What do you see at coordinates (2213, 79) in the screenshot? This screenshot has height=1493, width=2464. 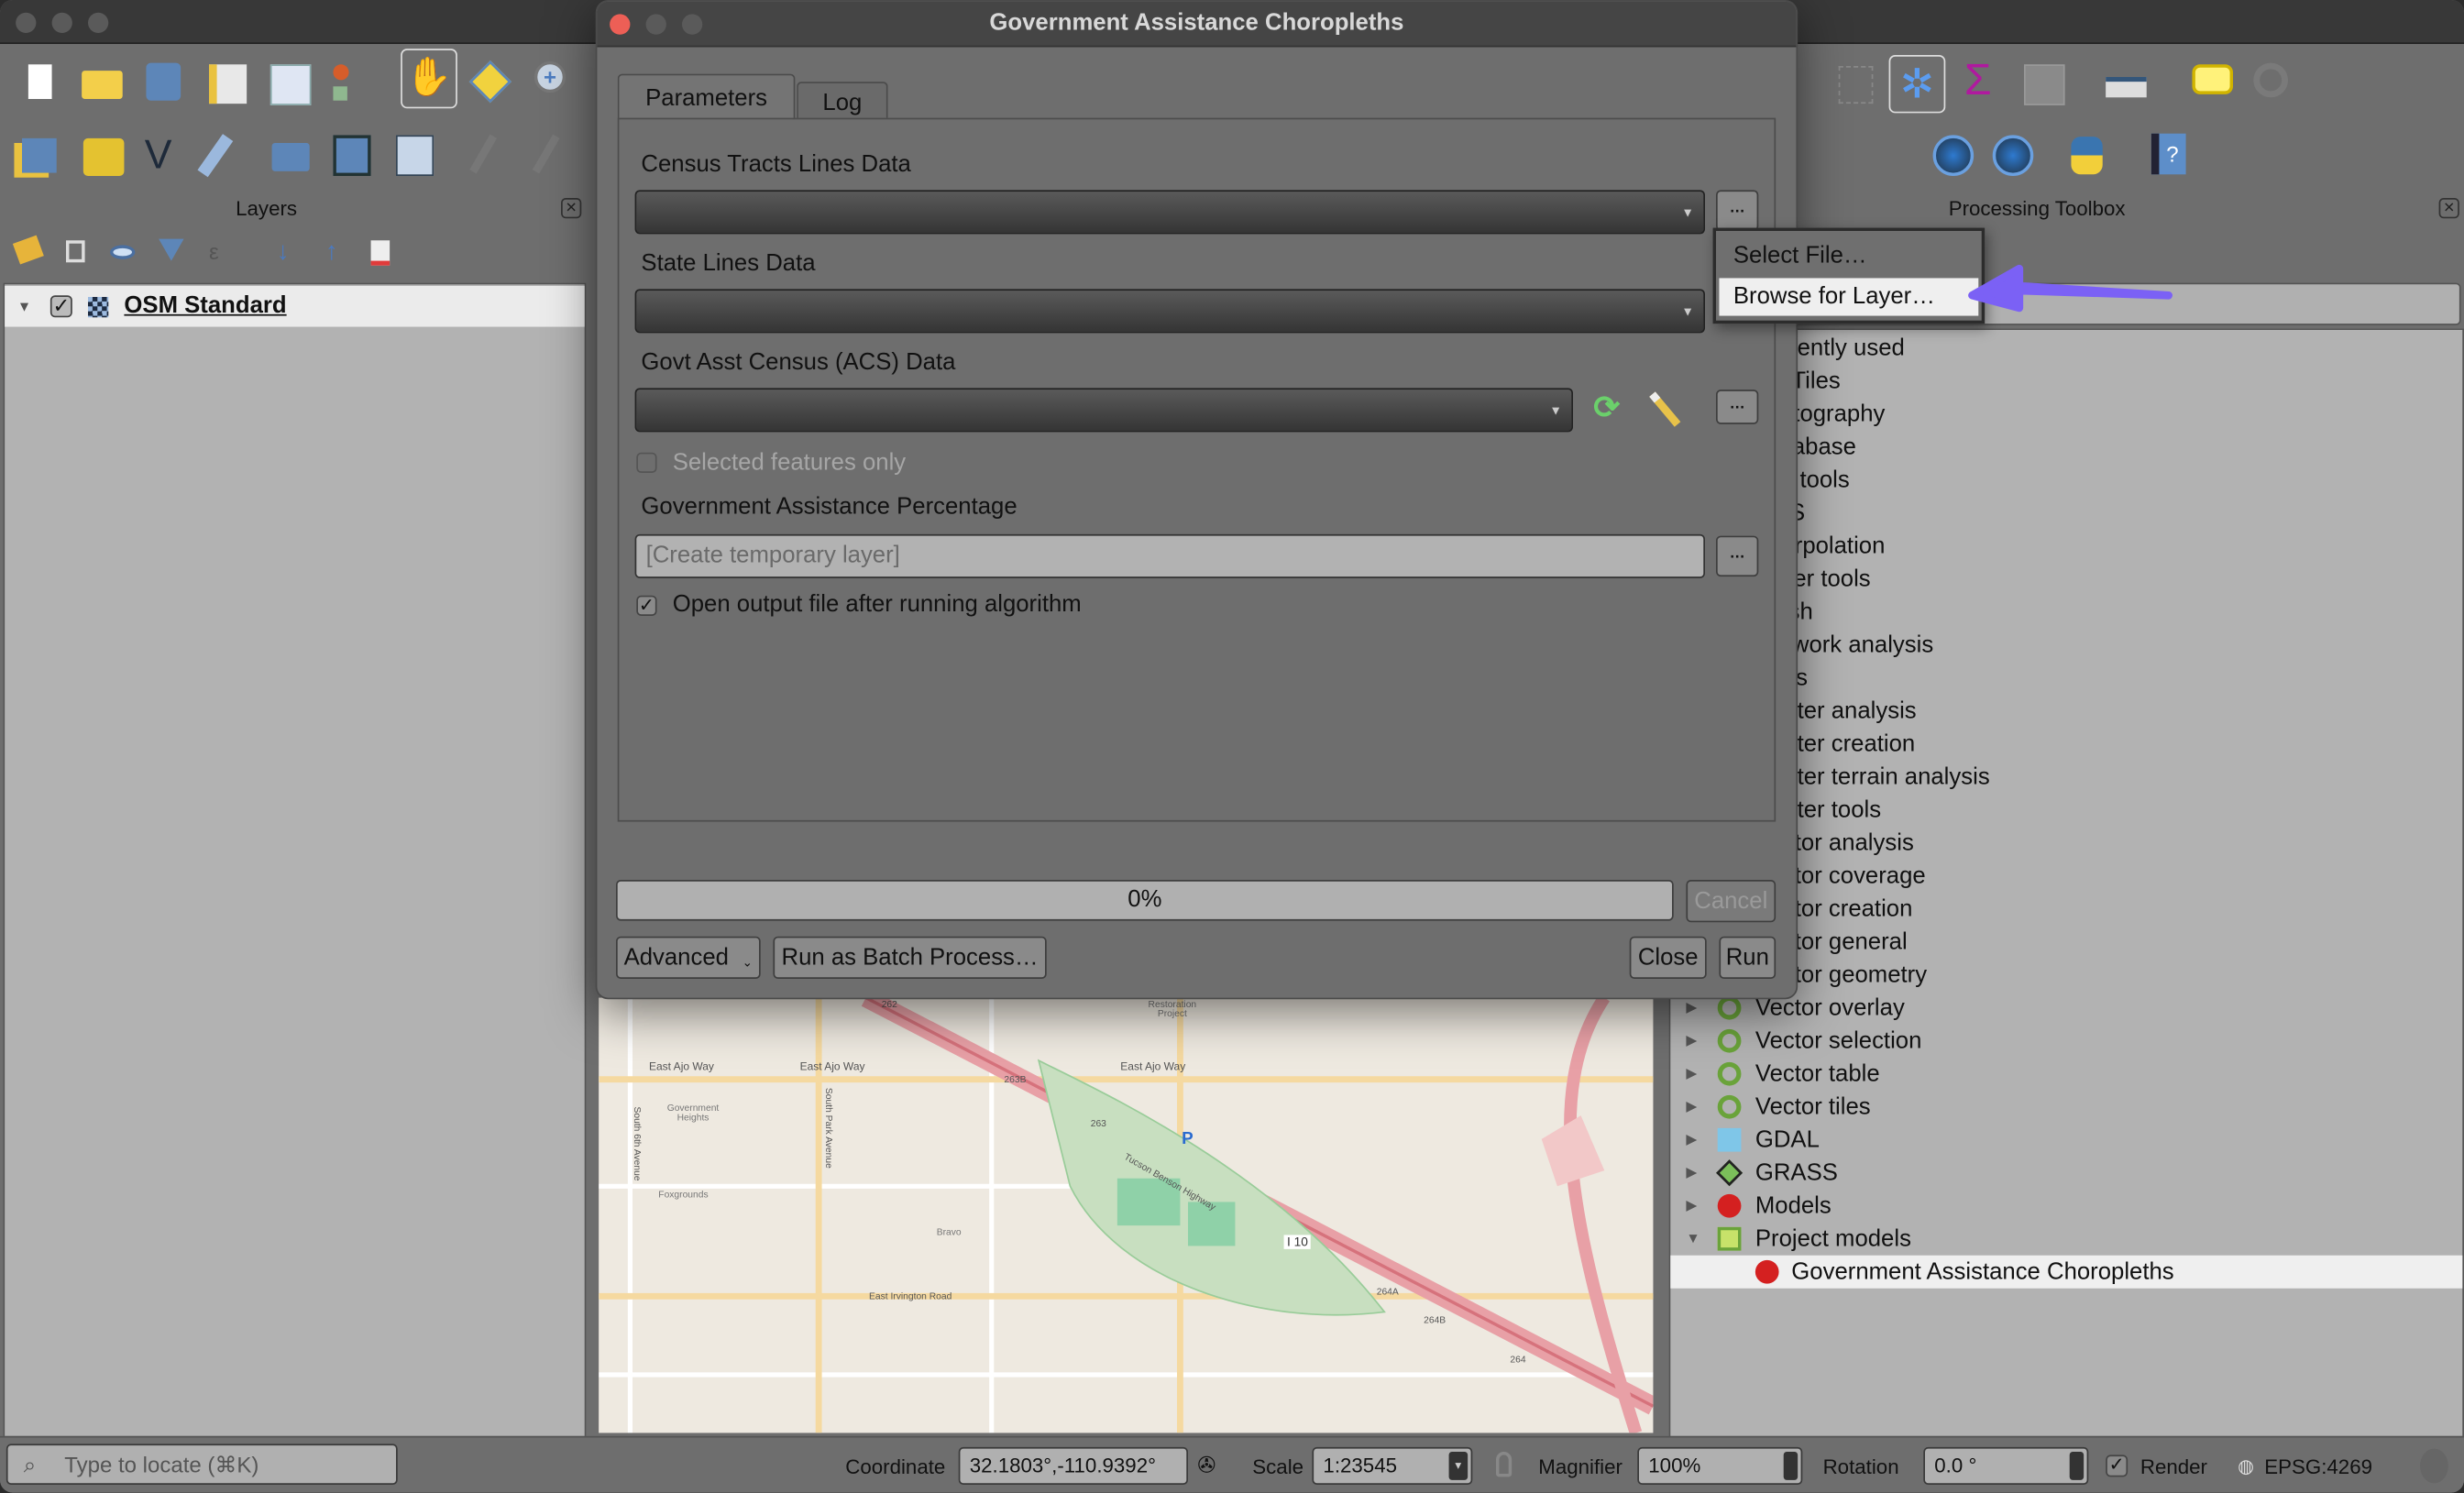 I see `map-tips-icon` at bounding box center [2213, 79].